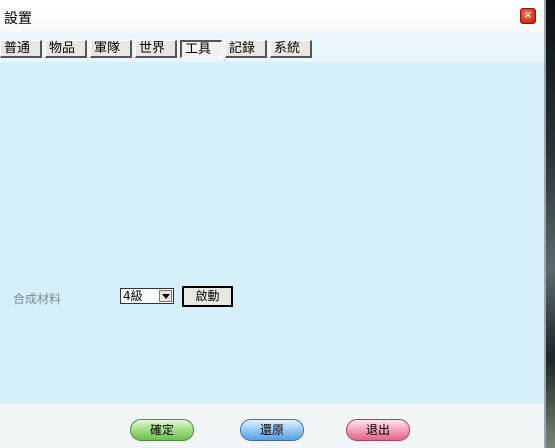 Image resolution: width=555 pixels, height=448 pixels. I want to click on chevron-down-icon, so click(165, 296).